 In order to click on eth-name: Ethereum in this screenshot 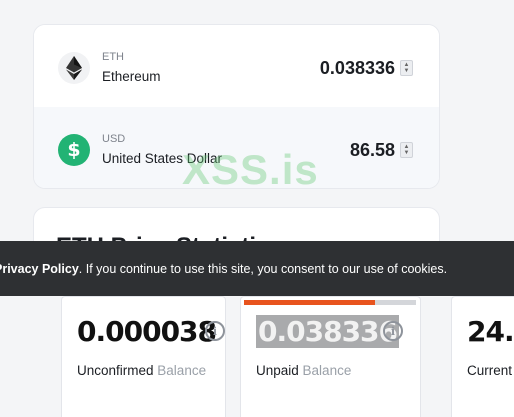, I will do `click(131, 76)`.